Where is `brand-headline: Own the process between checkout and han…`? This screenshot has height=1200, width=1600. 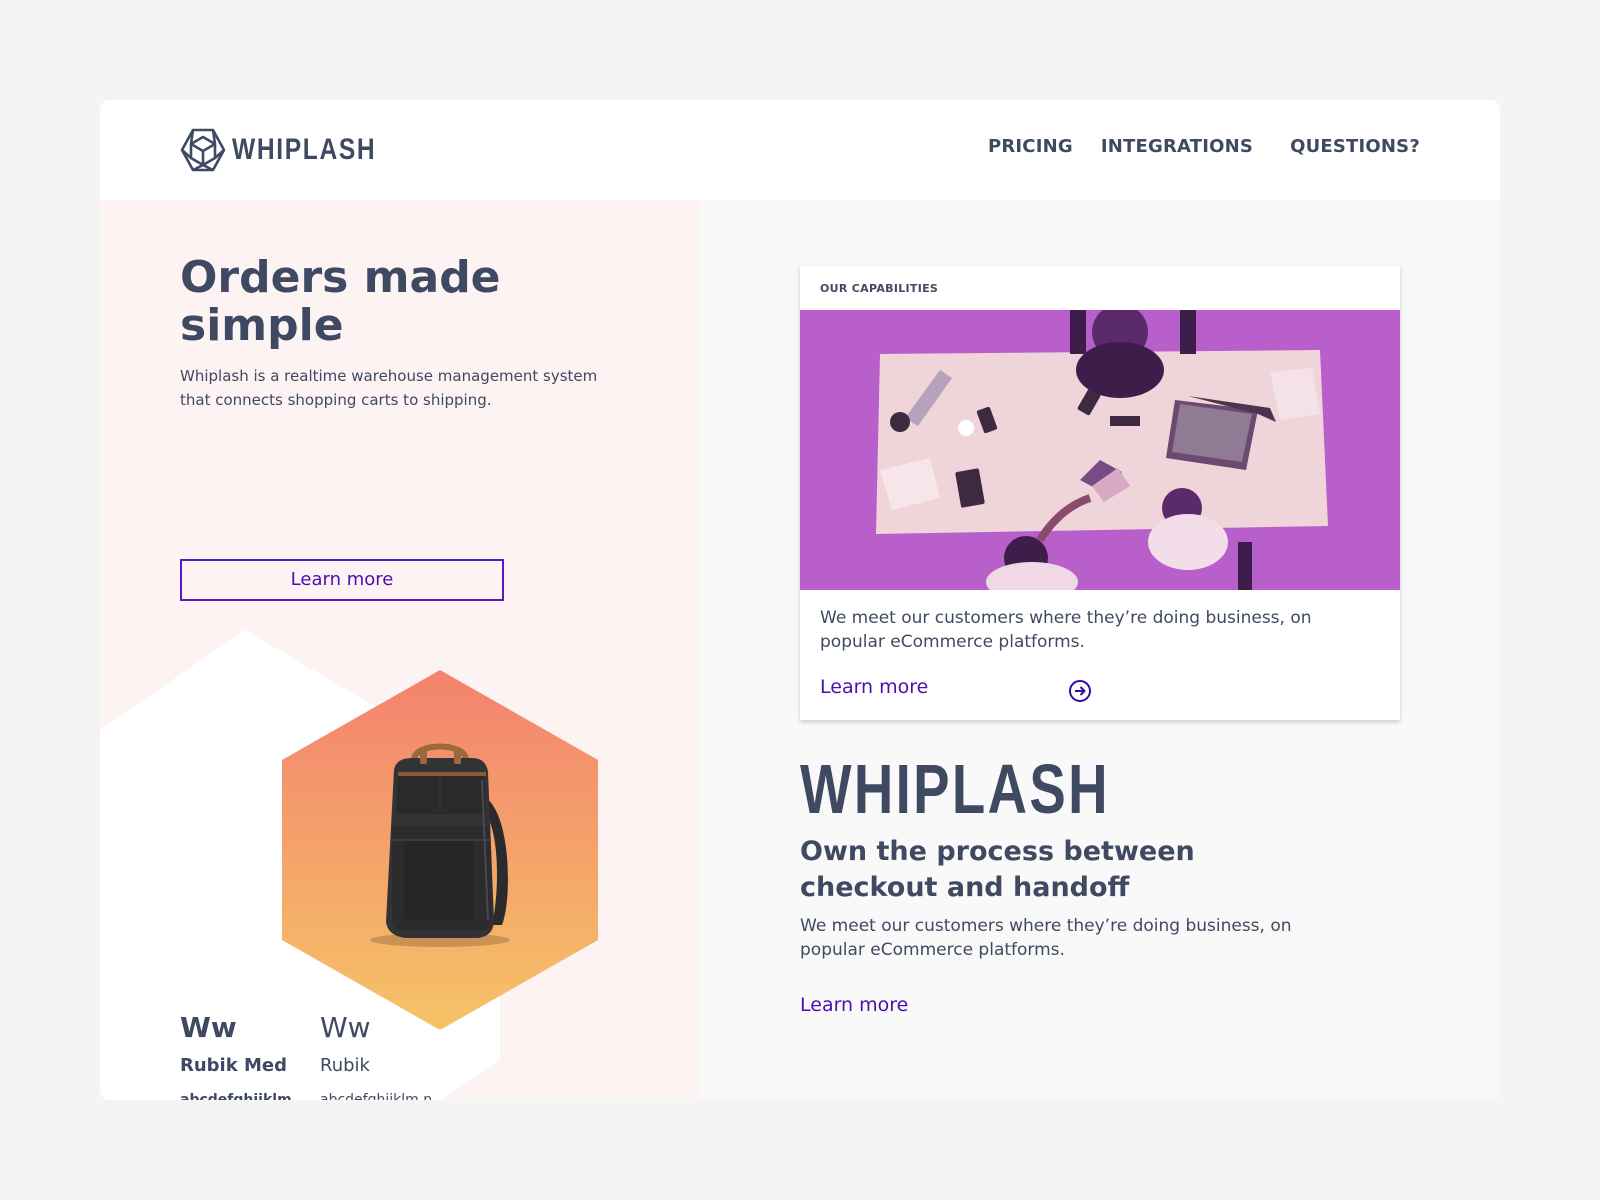 brand-headline: Own the process between checkout and han… is located at coordinates (997, 869).